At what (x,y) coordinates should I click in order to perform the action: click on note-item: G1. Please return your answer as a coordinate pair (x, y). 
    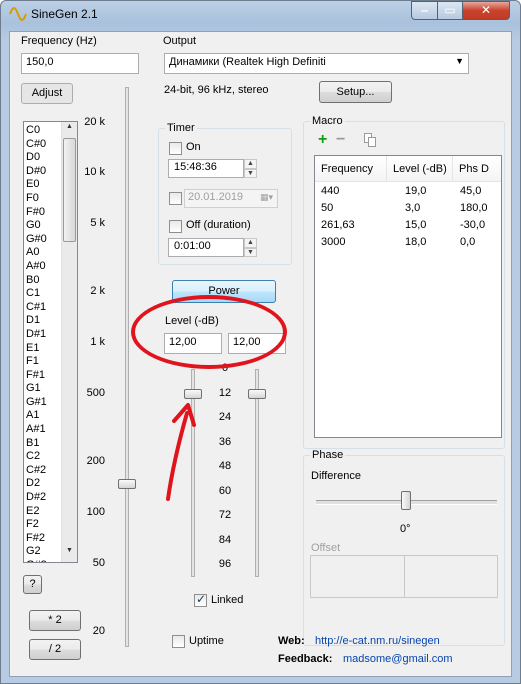
    Looking at the image, I should click on (36, 389).